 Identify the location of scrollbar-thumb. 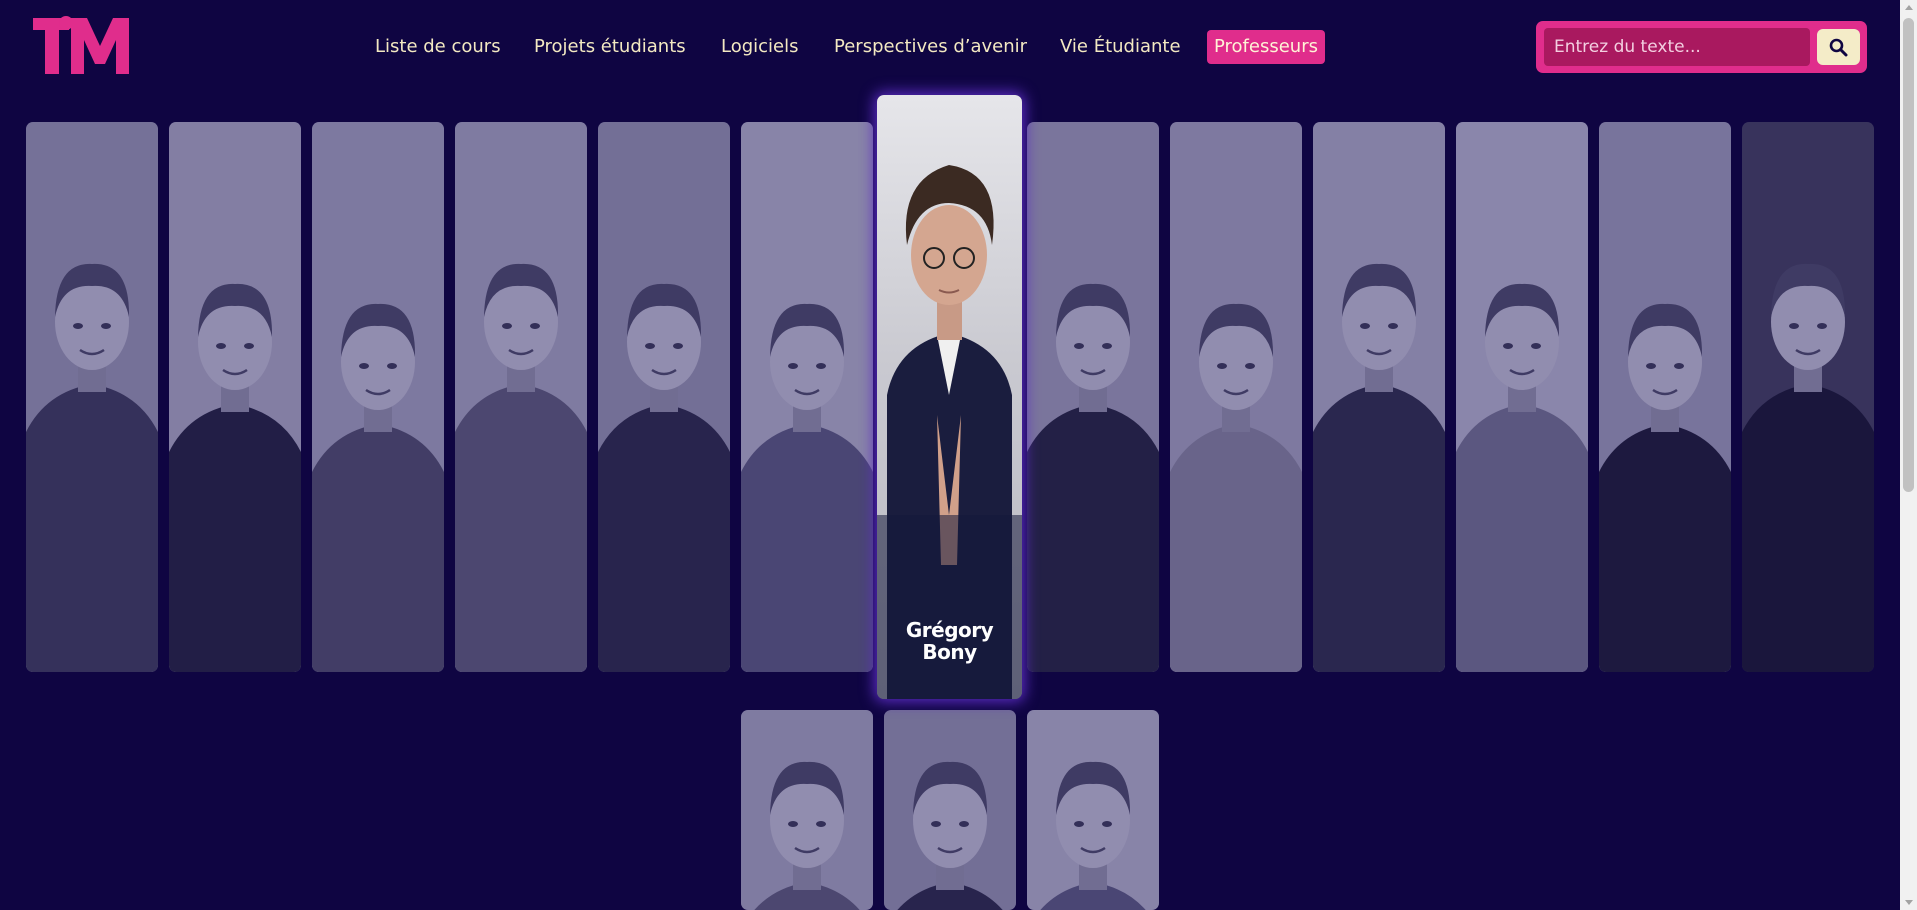
(1908, 255).